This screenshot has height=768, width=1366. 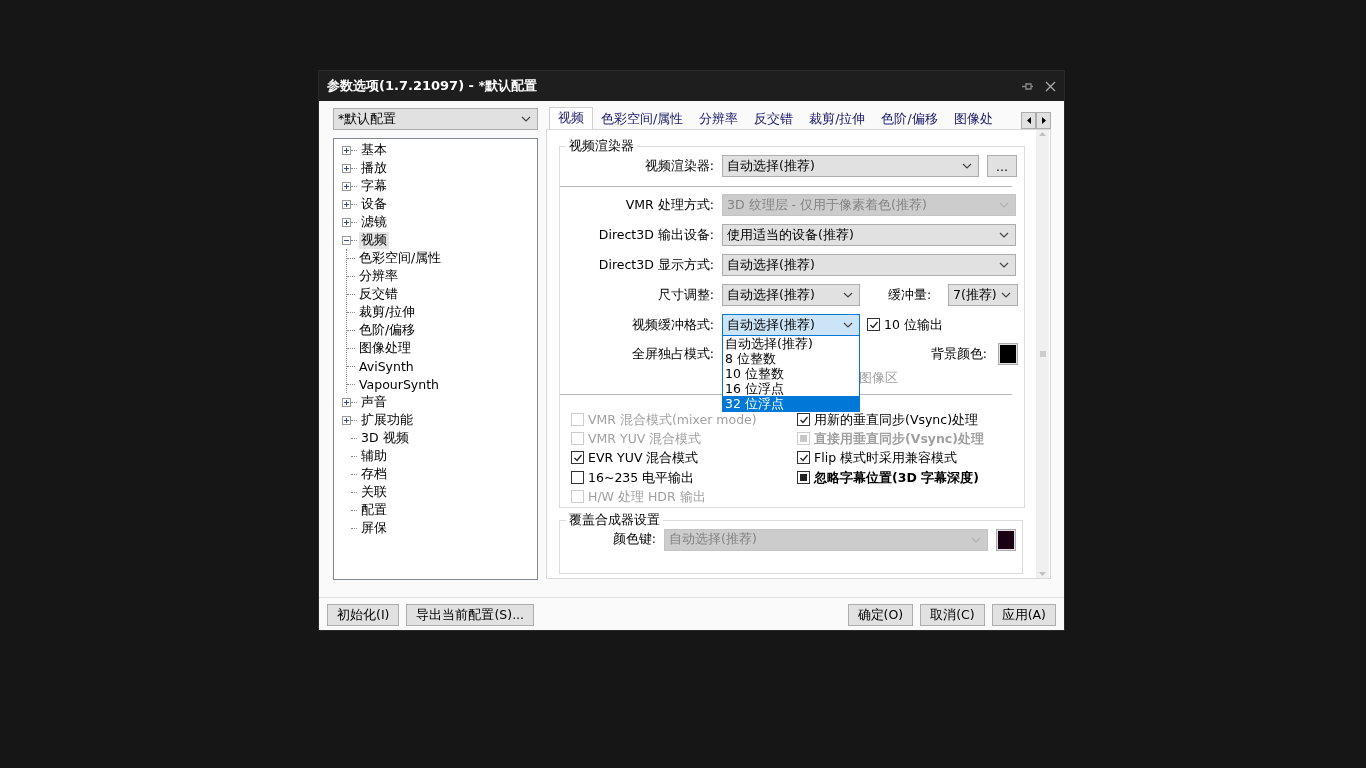 What do you see at coordinates (880, 615) in the screenshot?
I see `footer-button: 确定(O)` at bounding box center [880, 615].